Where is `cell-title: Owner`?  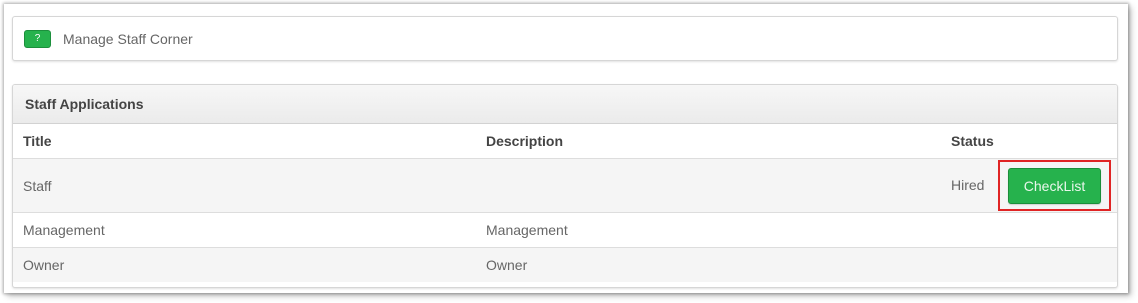
cell-title: Owner is located at coordinates (244, 264).